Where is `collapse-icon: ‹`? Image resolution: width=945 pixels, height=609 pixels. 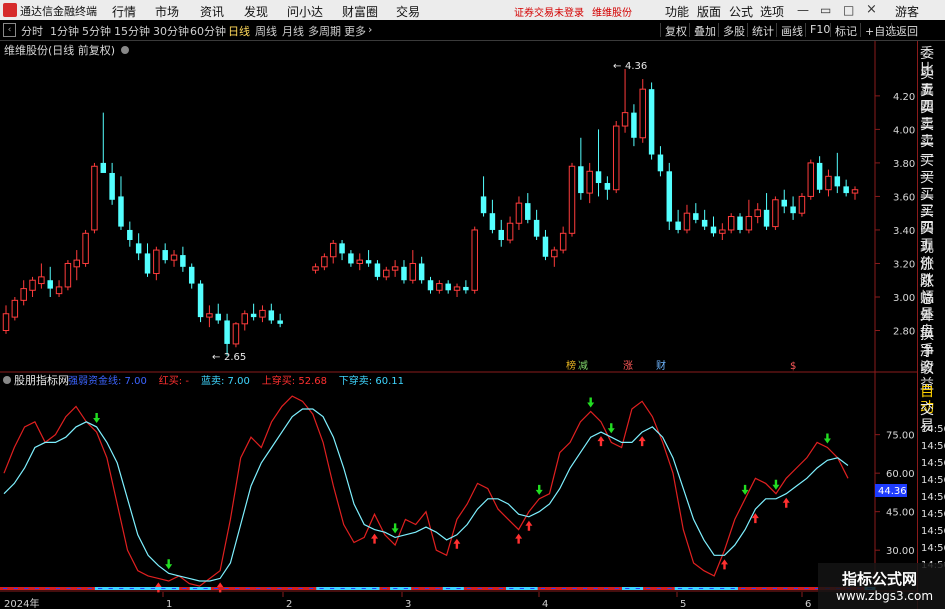
collapse-icon: ‹ is located at coordinates (9, 30).